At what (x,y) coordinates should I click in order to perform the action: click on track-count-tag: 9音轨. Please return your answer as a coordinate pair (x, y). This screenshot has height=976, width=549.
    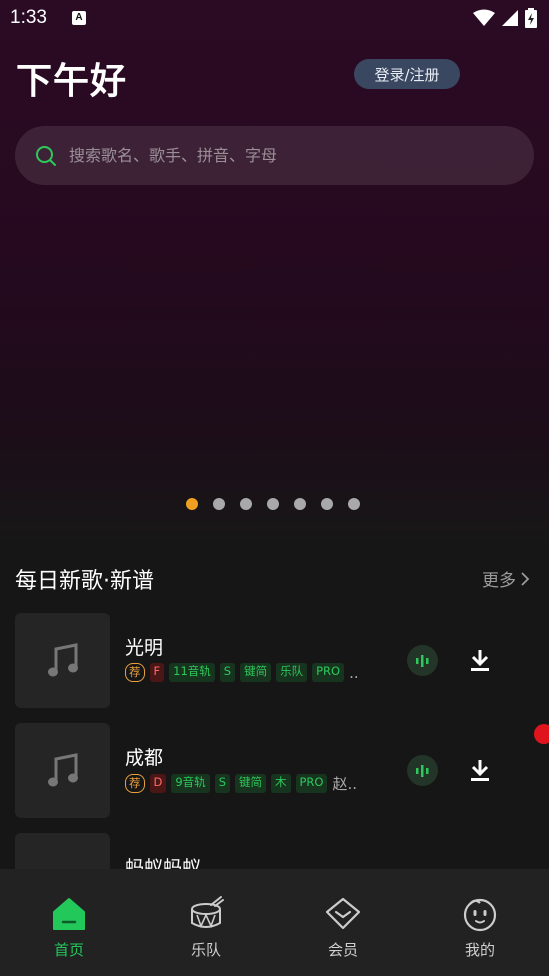
    Looking at the image, I should click on (190, 783).